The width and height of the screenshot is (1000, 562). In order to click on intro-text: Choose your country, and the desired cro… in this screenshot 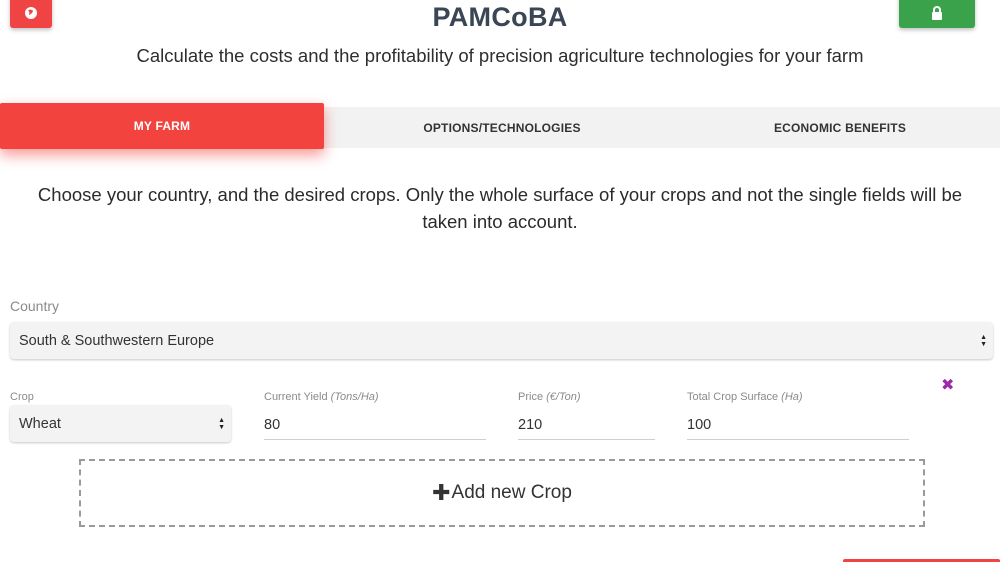, I will do `click(500, 208)`.